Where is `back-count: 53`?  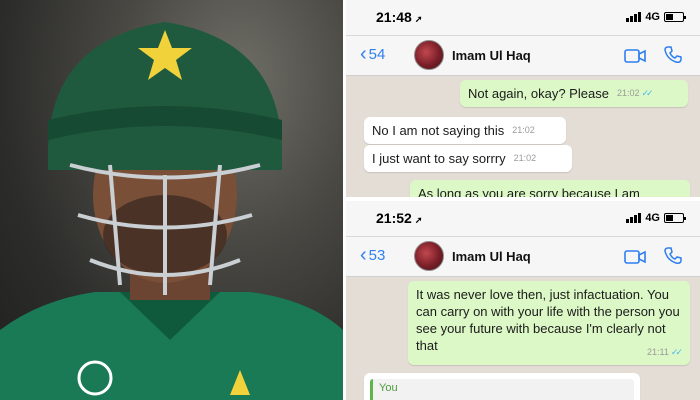
back-count: 53 is located at coordinates (377, 255).